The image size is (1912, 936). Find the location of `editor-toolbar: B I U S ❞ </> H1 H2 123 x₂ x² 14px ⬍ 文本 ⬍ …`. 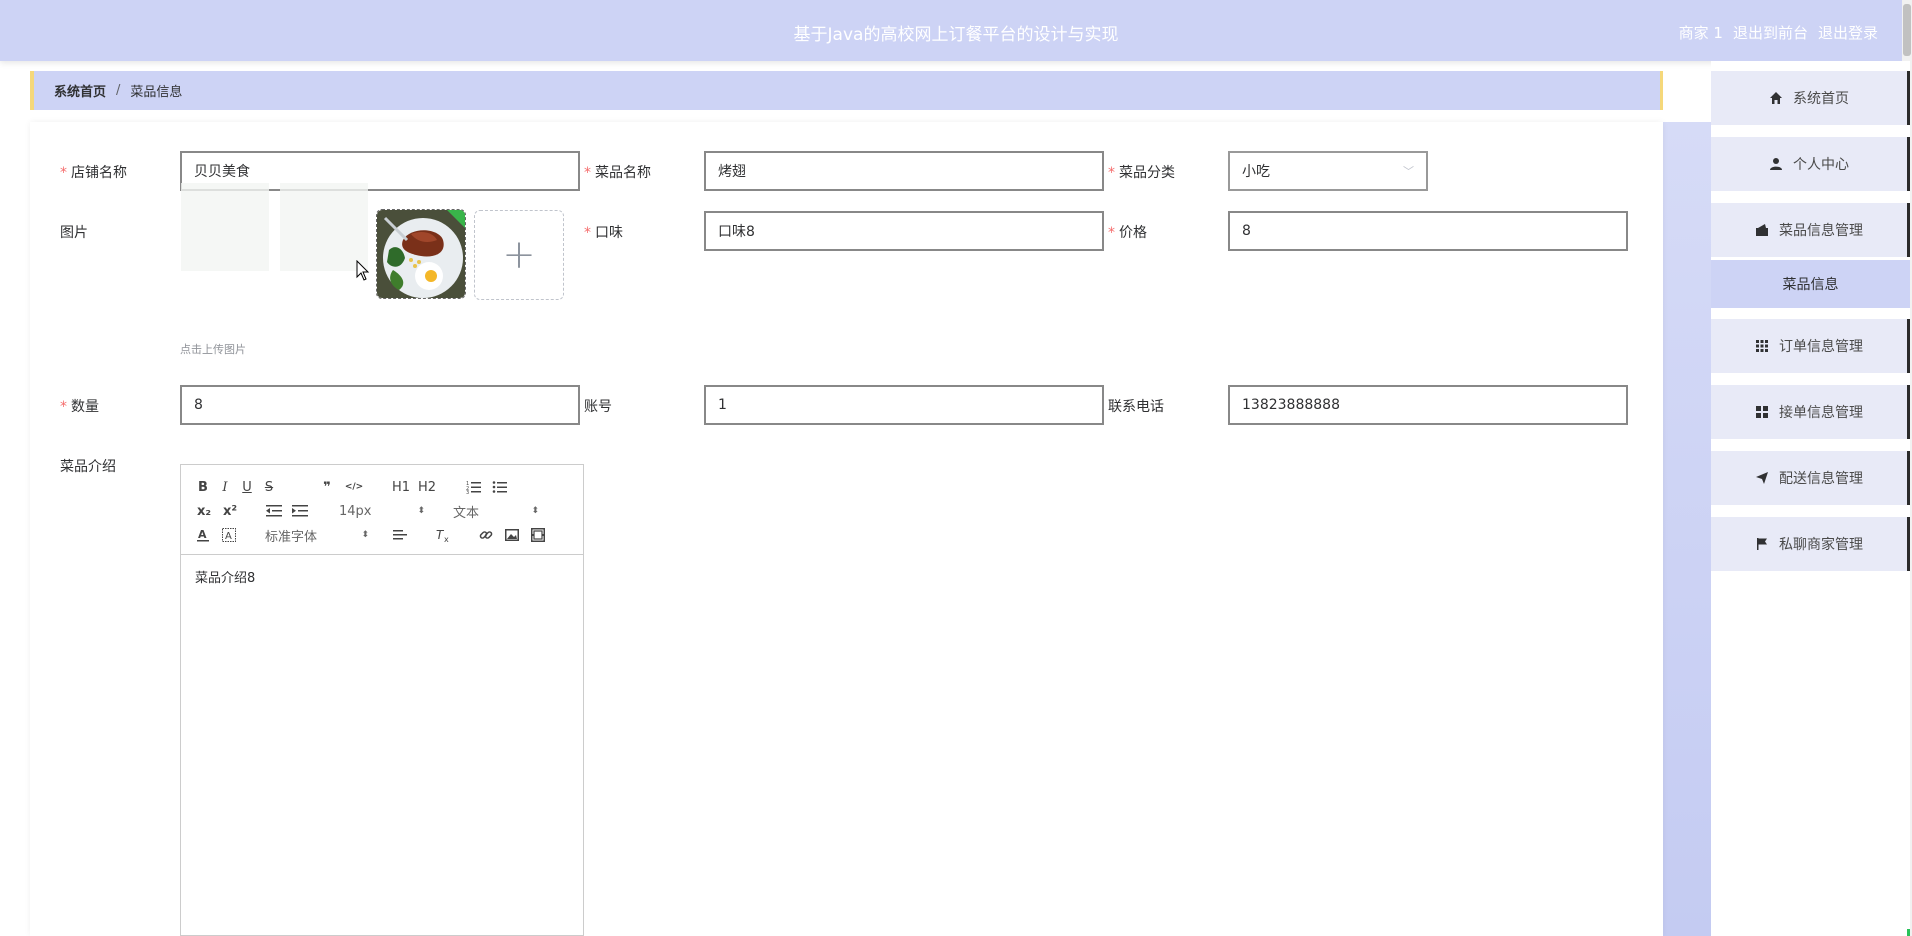

editor-toolbar: B I U S ❞ </> H1 H2 123 x₂ x² 14px ⬍ 文本 ⬍ … is located at coordinates (382, 510).